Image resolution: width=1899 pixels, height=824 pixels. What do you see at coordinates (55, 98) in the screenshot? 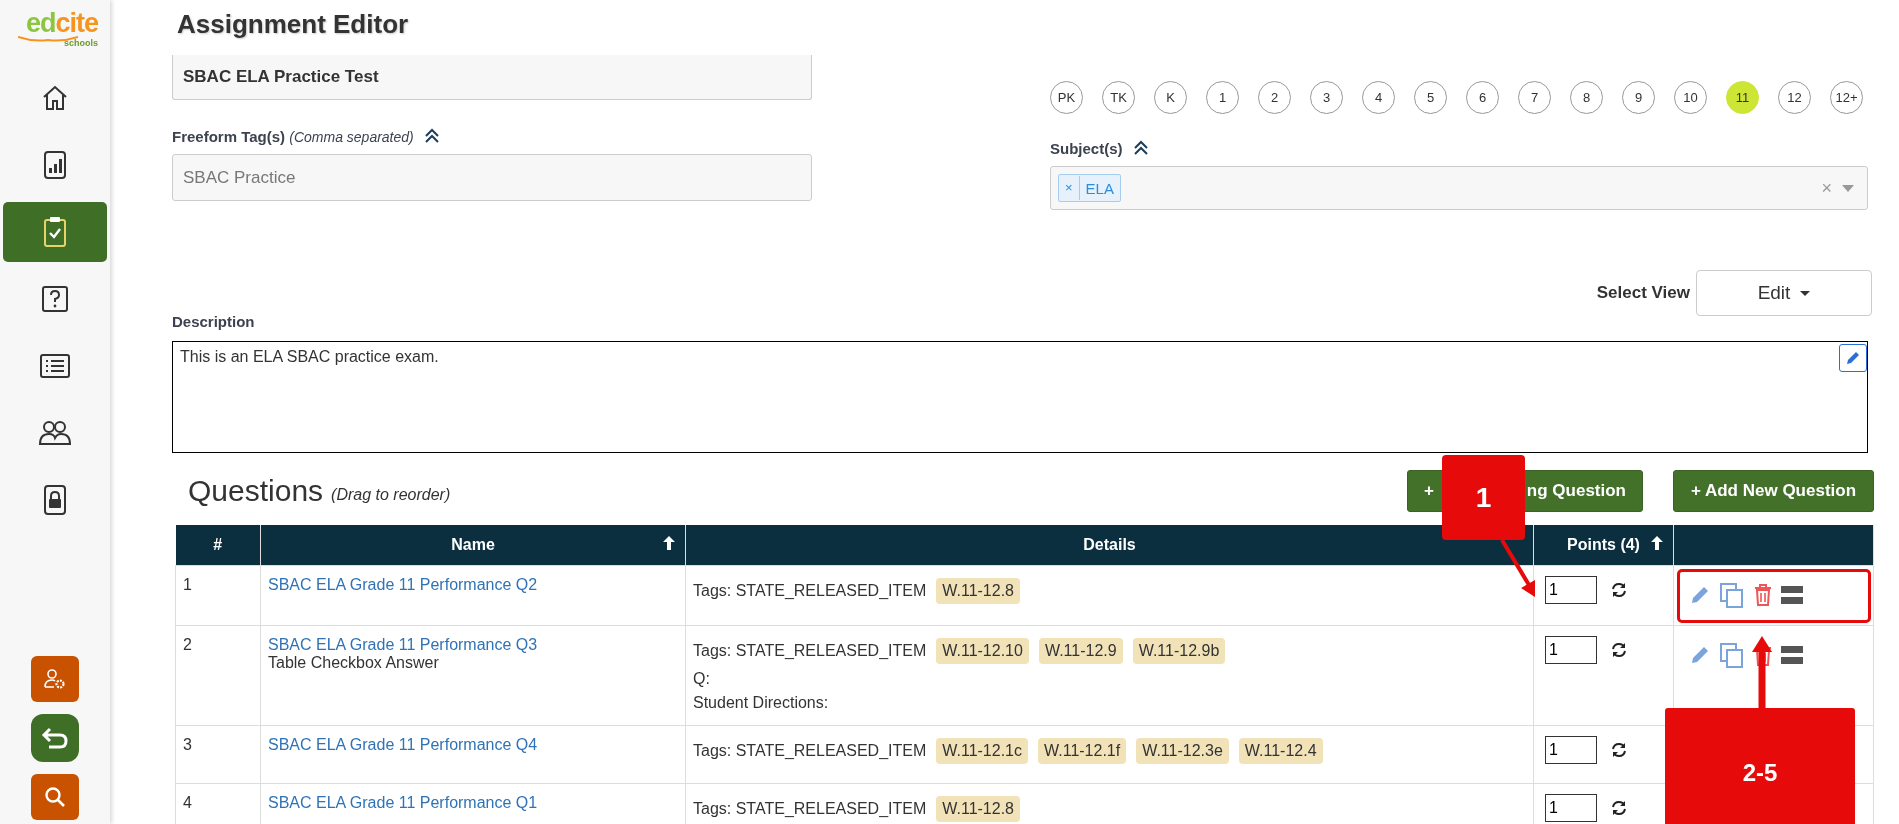
I see `home-icon` at bounding box center [55, 98].